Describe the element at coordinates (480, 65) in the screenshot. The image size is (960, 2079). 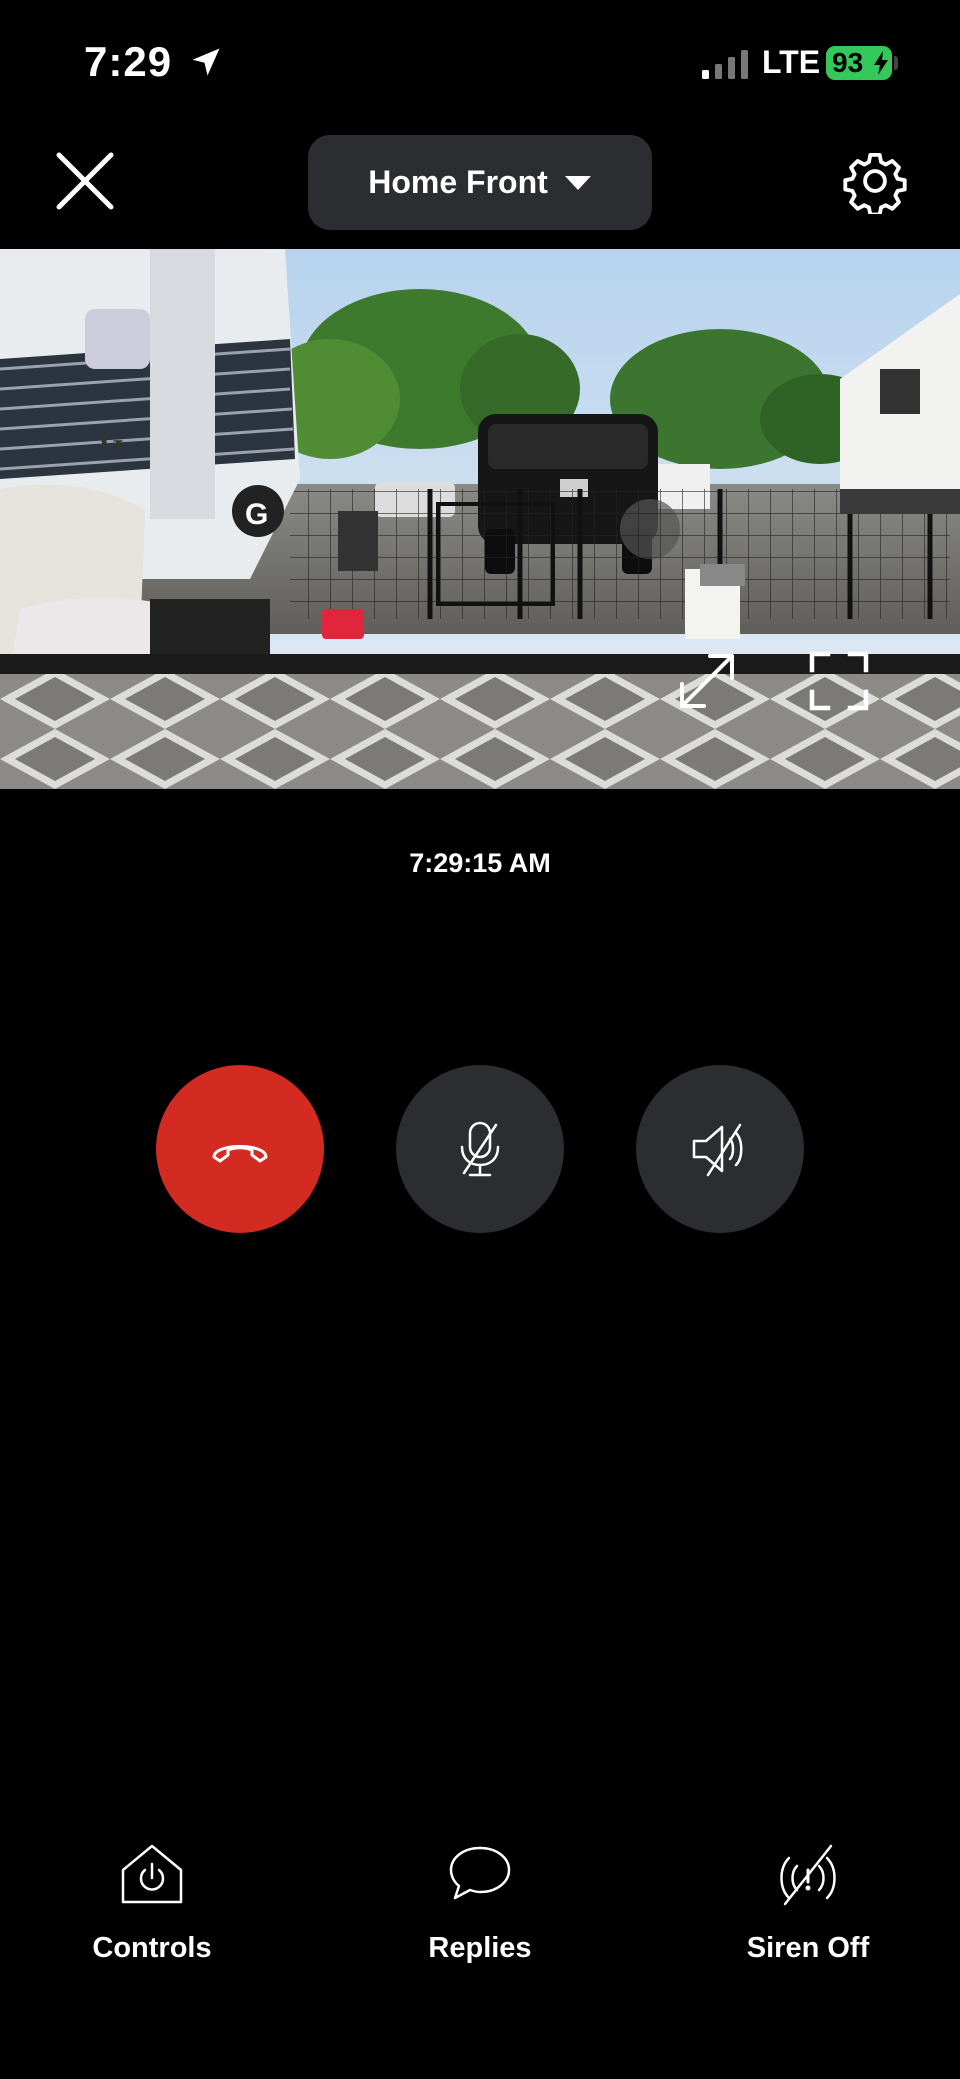
I see `status-bar: 7:29 LTE 93` at that location.